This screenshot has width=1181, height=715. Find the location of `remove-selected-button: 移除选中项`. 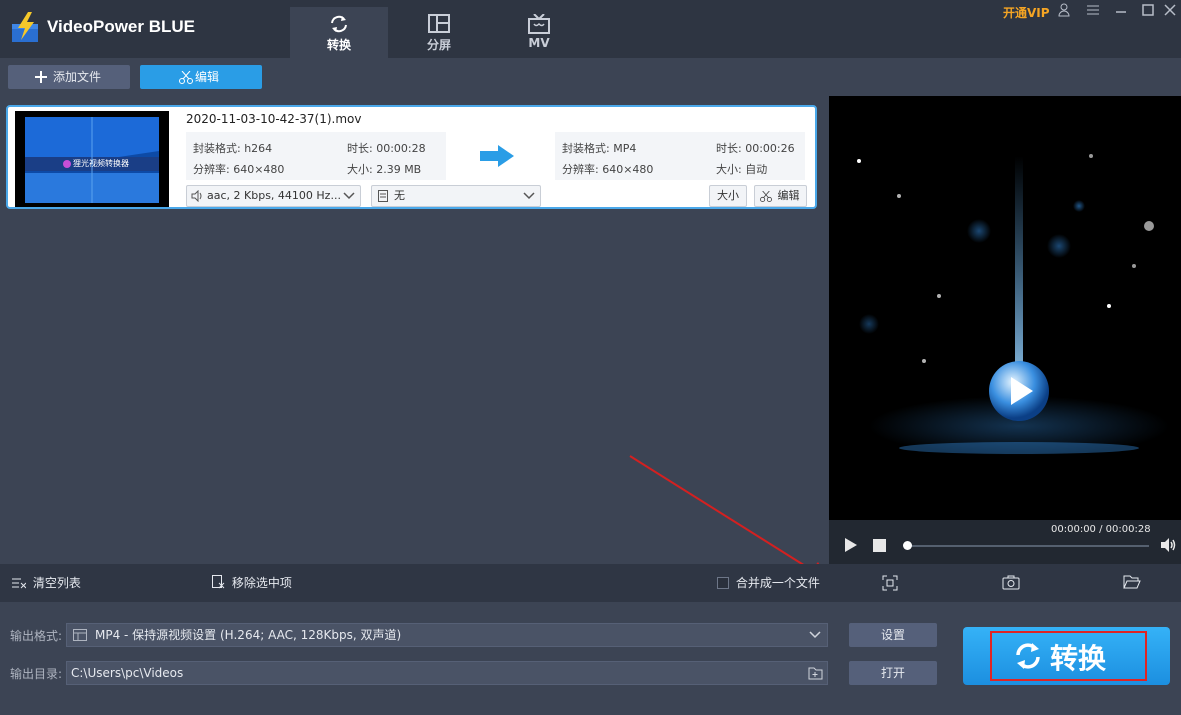

remove-selected-button: 移除选中项 is located at coordinates (252, 582).